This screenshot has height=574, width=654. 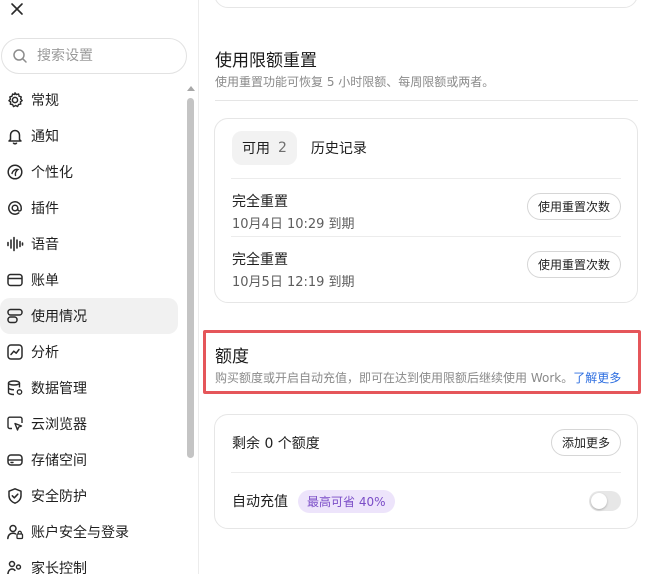 I want to click on search-box, so click(x=94, y=56).